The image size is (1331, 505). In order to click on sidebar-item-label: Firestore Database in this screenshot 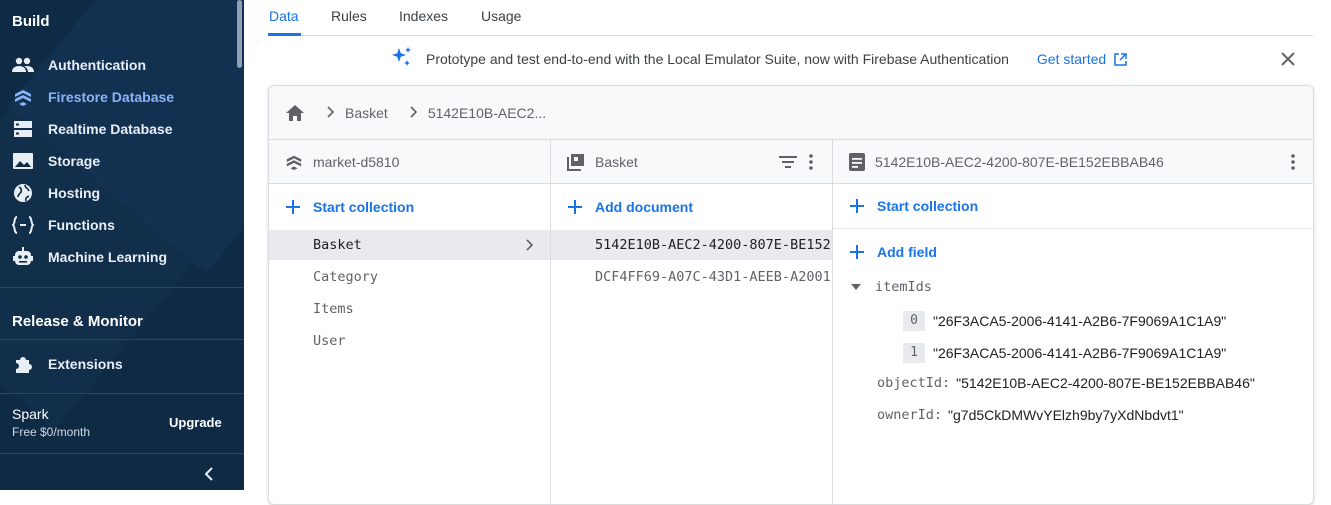, I will do `click(111, 97)`.